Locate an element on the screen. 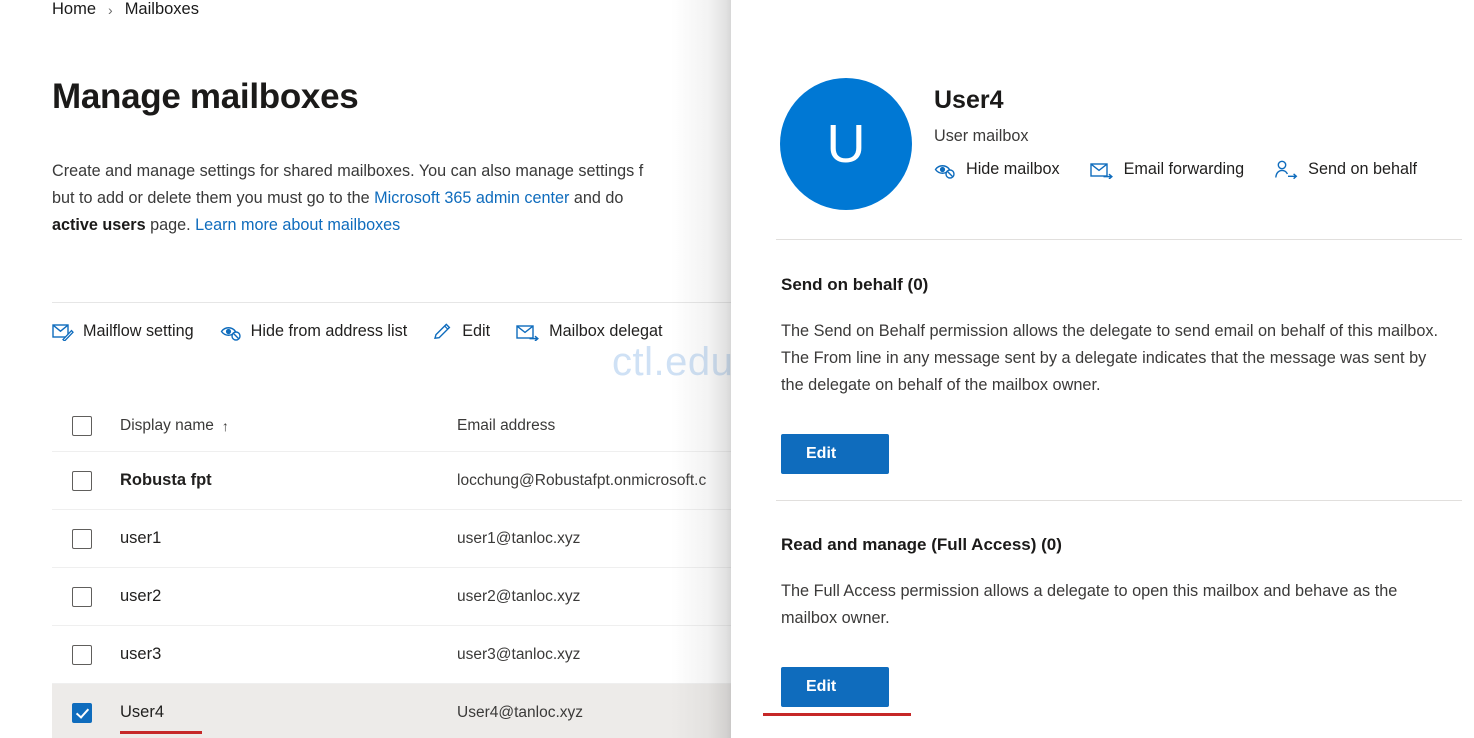 This screenshot has width=1474, height=738. select-all-cell is located at coordinates (86, 425).